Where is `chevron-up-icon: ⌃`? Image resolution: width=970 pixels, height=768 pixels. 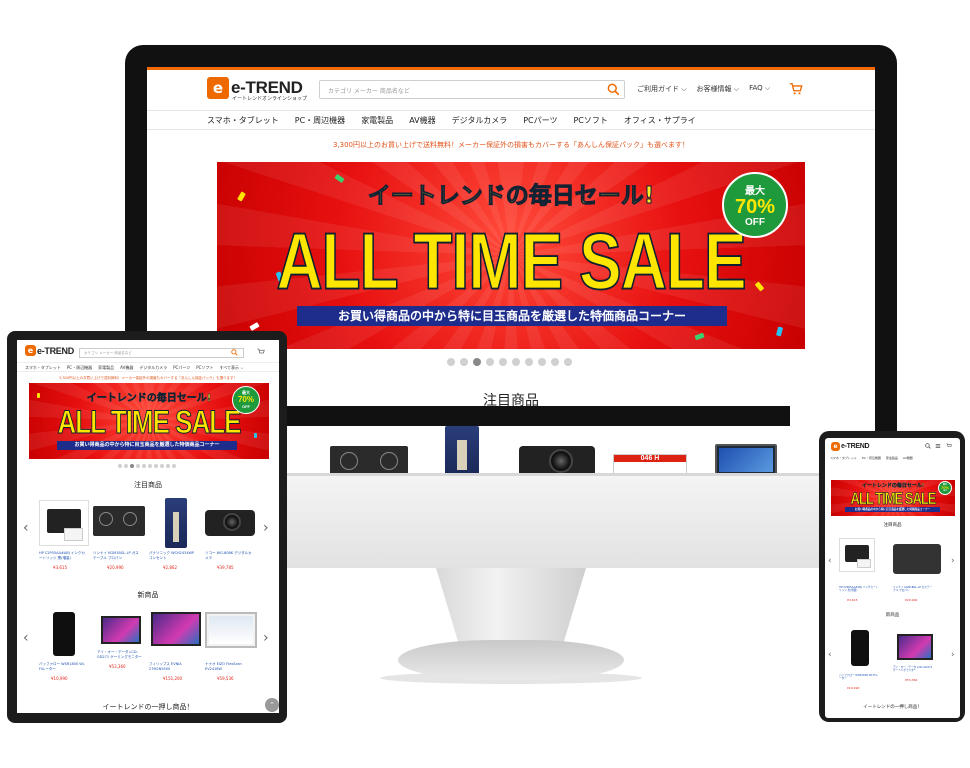
chevron-up-icon: ⌃ is located at coordinates (272, 705).